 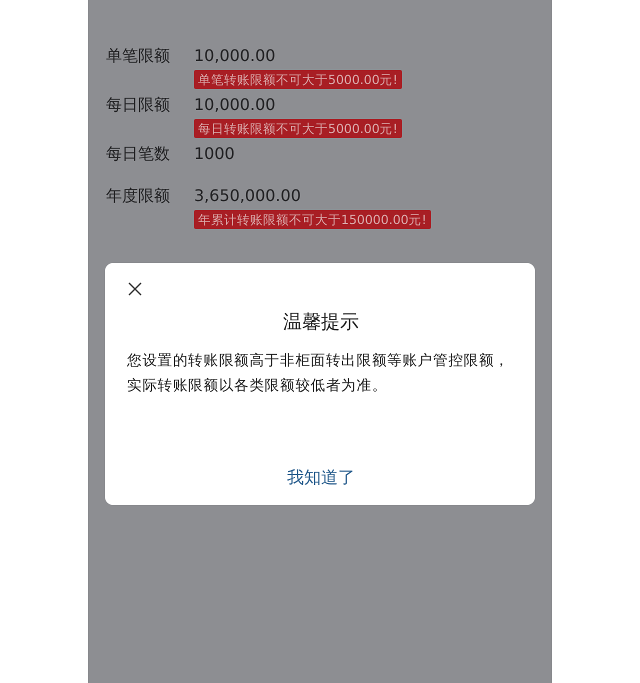 I want to click on confirm-button: 我知道了, so click(x=321, y=477).